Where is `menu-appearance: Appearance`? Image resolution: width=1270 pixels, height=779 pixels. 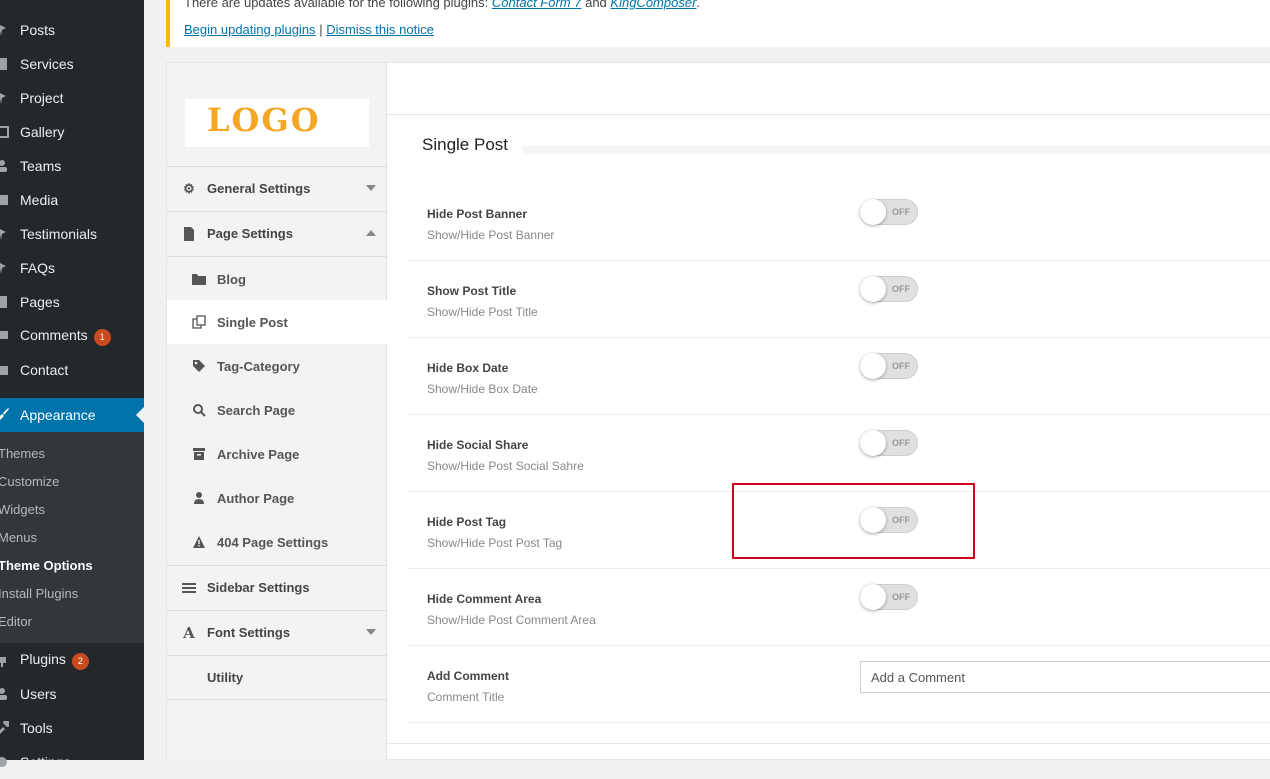 menu-appearance: Appearance is located at coordinates (72, 415).